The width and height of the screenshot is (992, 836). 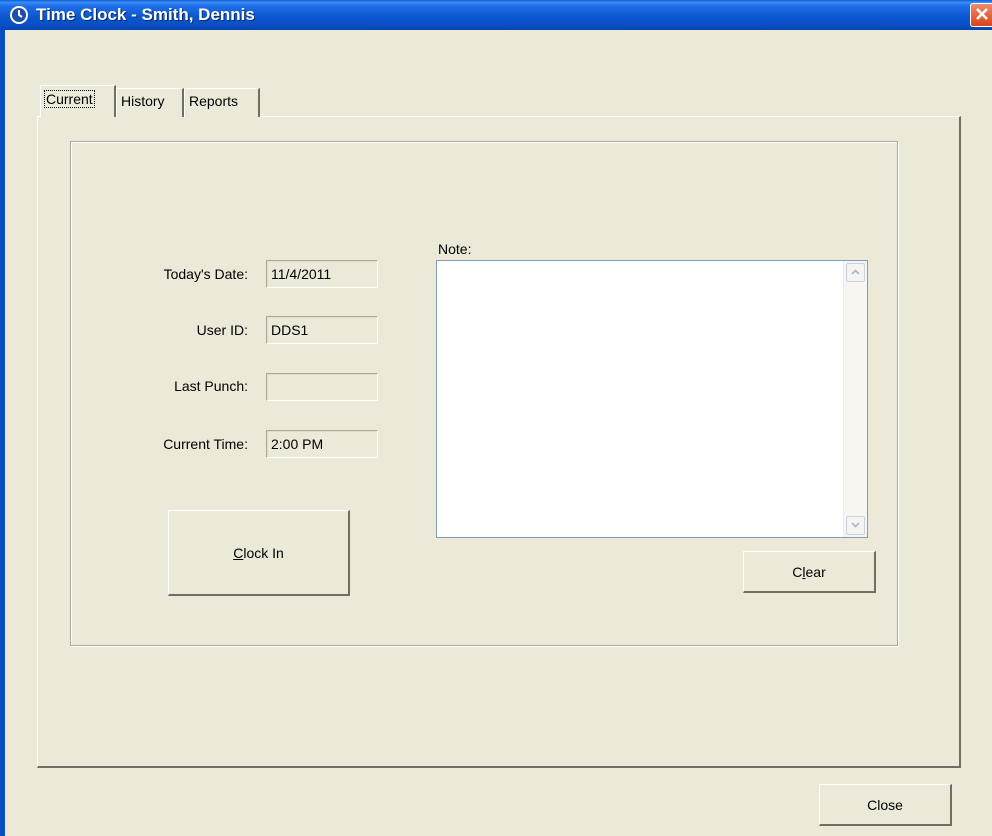 I want to click on close-icon, so click(x=981, y=14).